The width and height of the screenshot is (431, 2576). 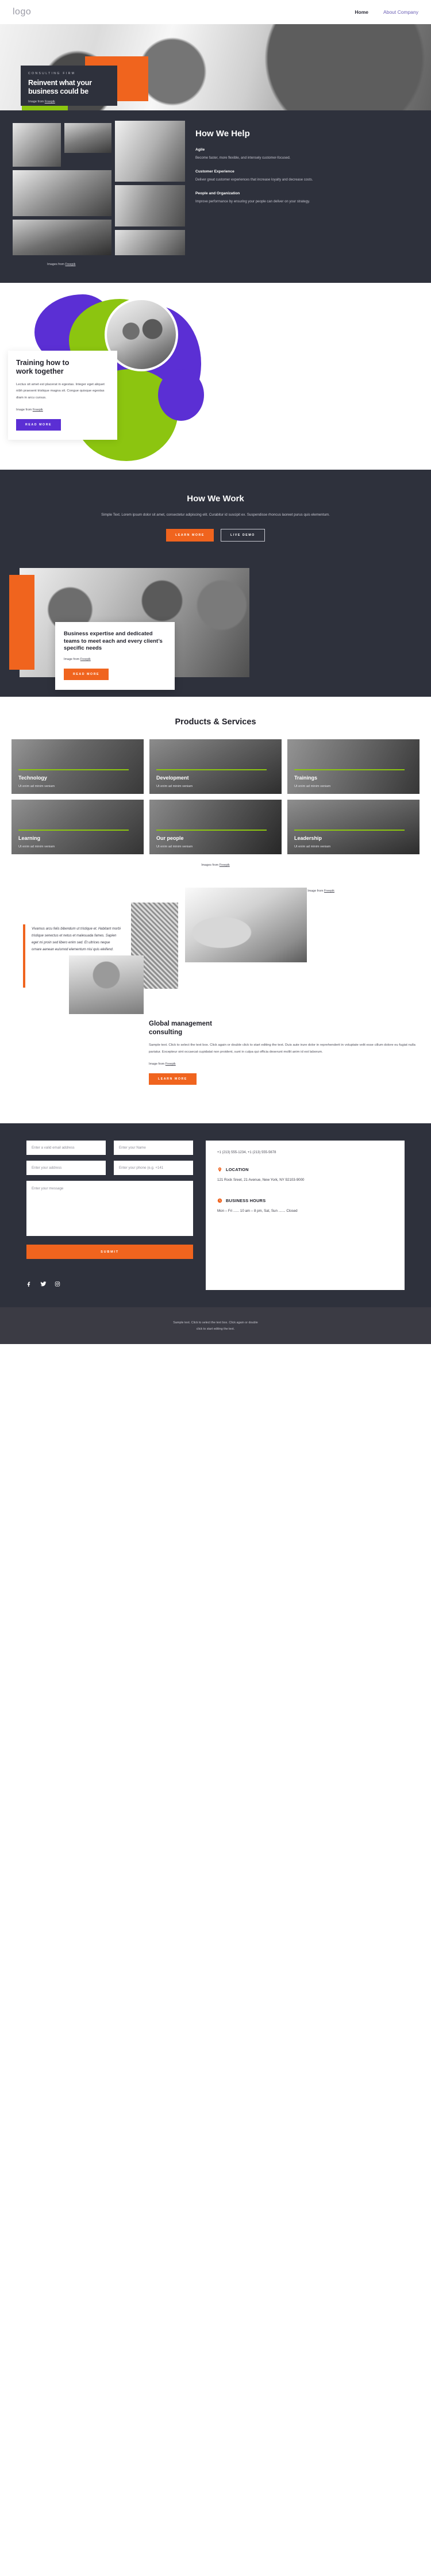 I want to click on expertise-read-more-button: READ MORE, so click(x=86, y=675).